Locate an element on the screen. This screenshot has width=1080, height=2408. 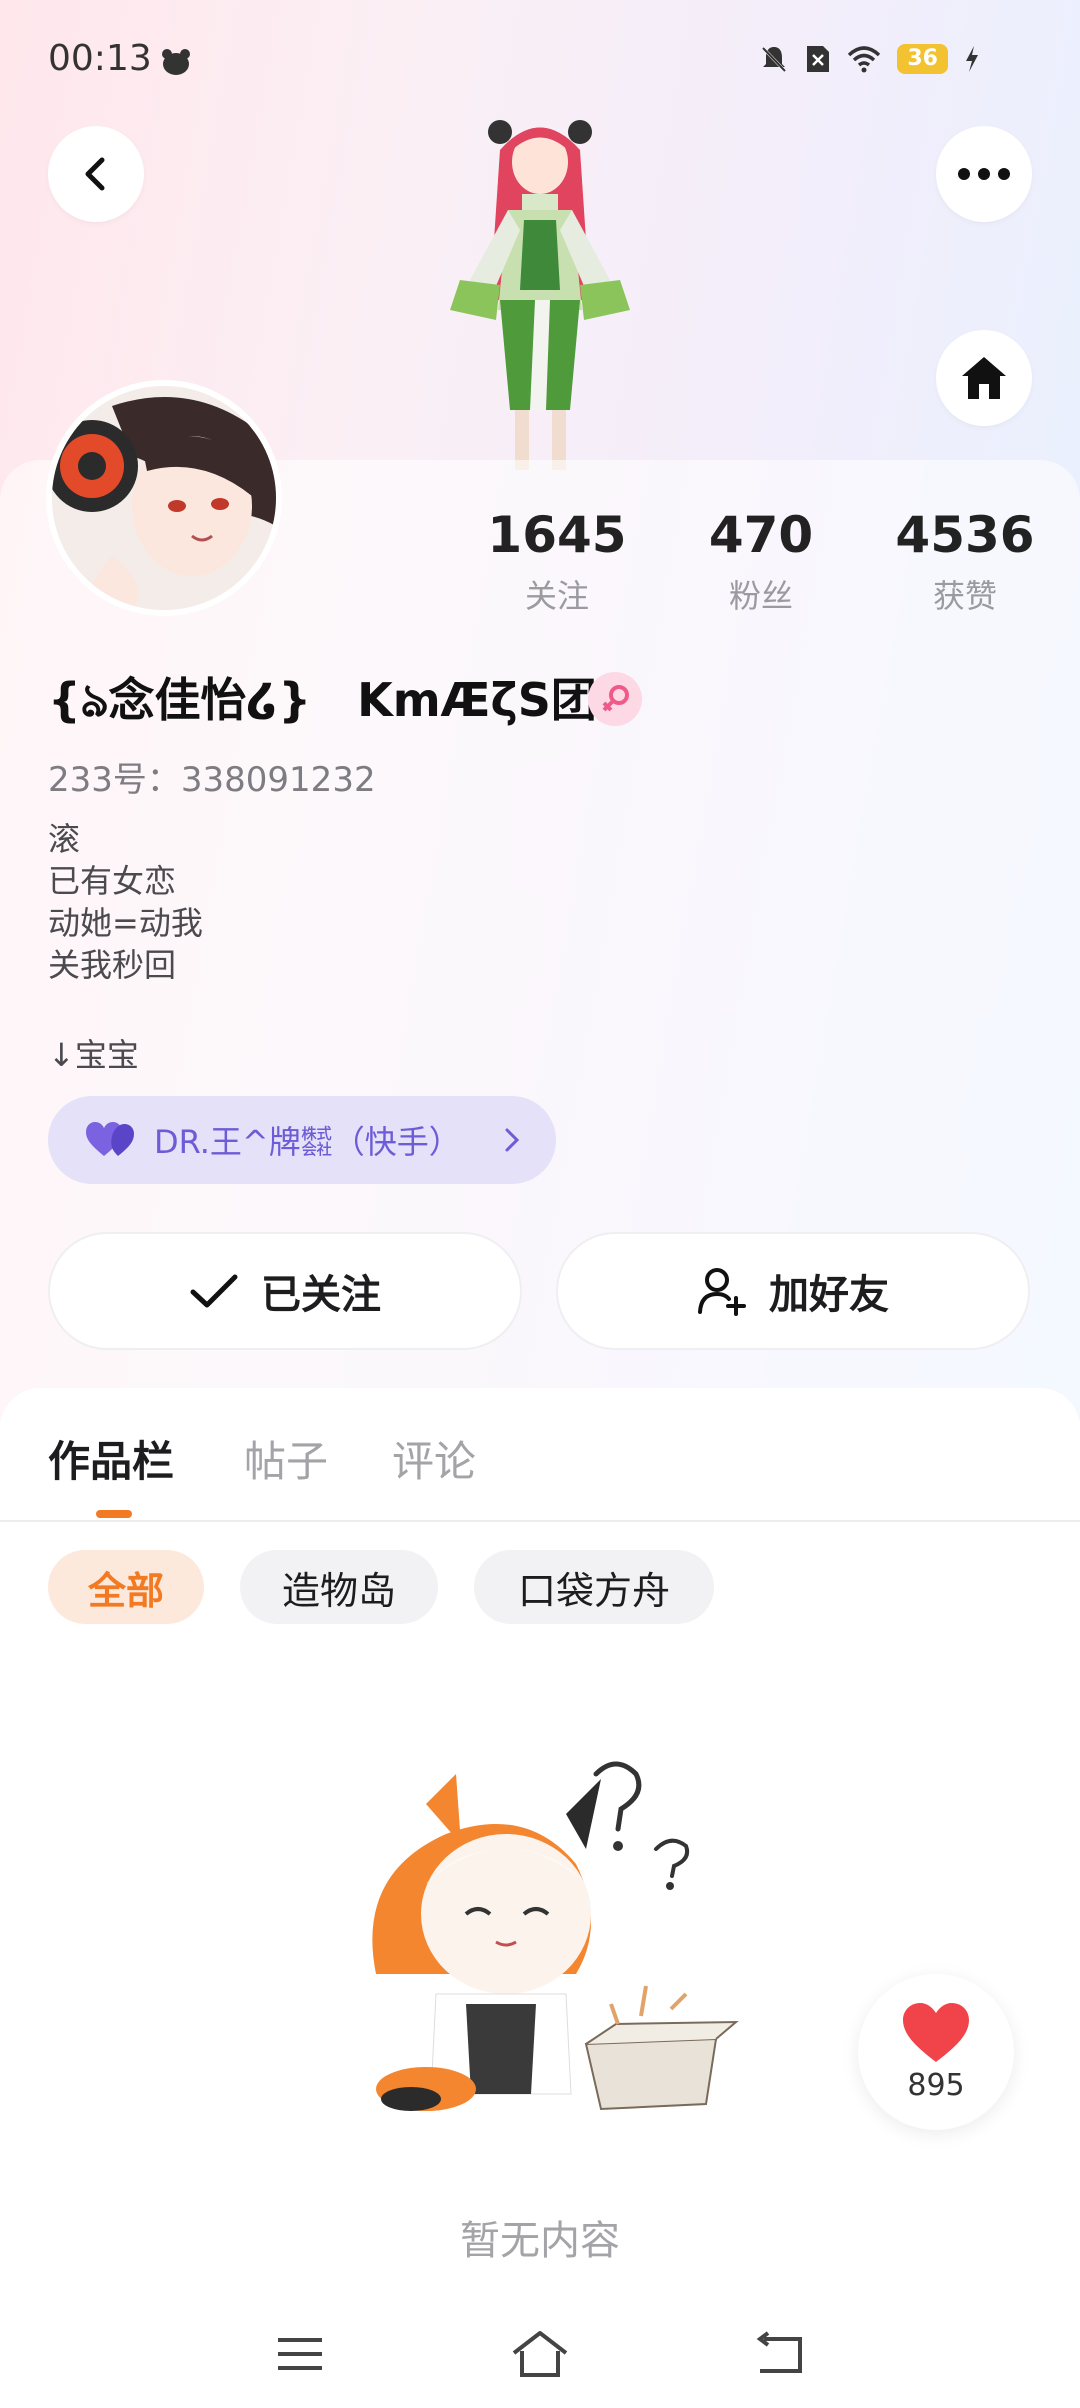
filter-all: 全部 is located at coordinates (126, 1587).